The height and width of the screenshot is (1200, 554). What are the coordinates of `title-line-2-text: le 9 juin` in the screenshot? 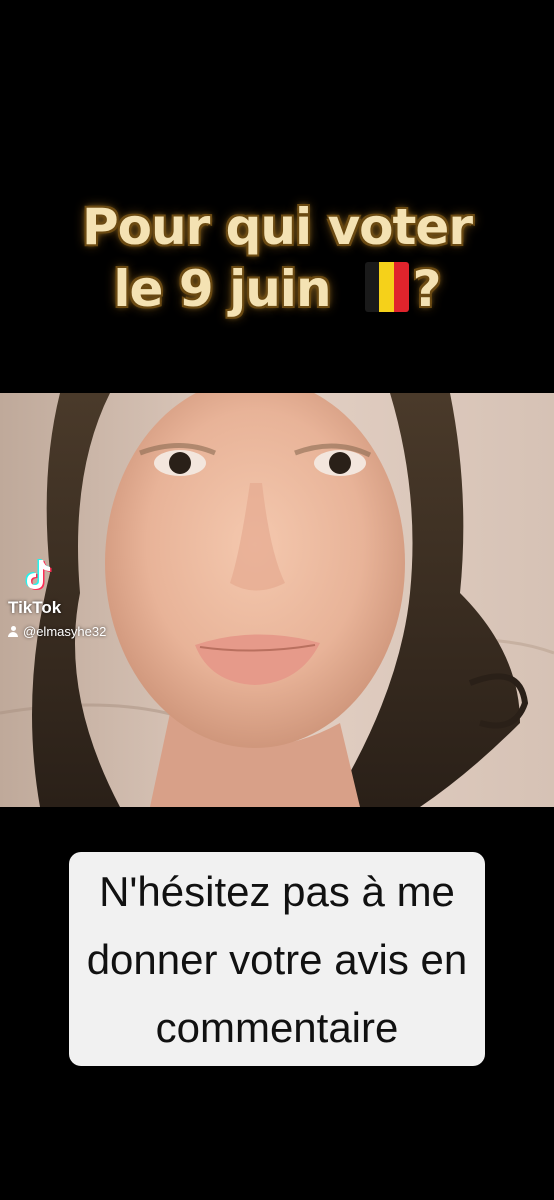 It's located at (222, 289).